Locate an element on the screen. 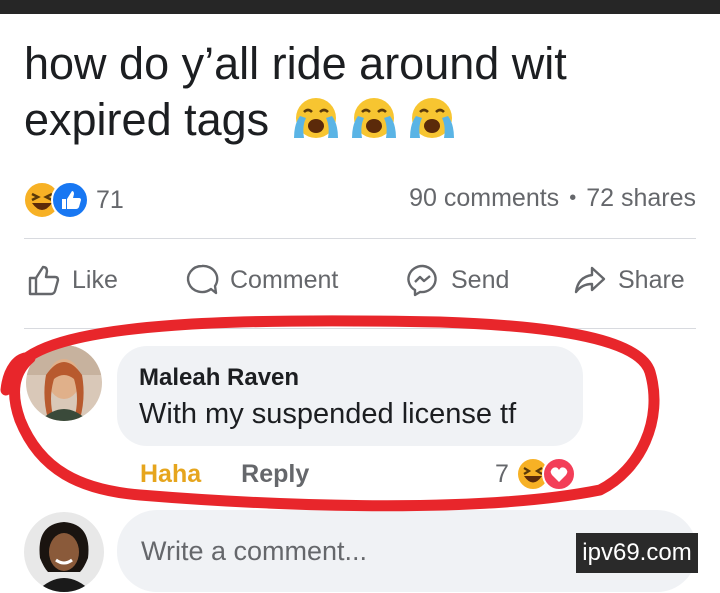 The height and width of the screenshot is (593, 720). comment-button: Comment is located at coordinates (261, 280).